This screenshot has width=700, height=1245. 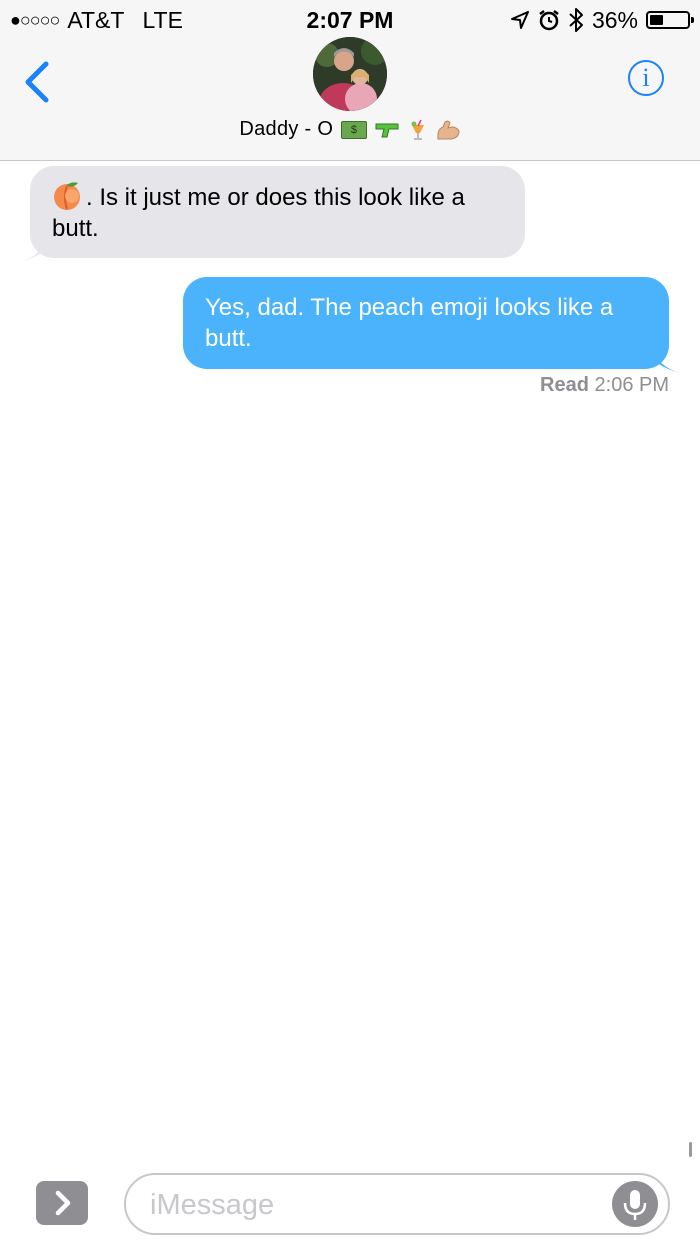 I want to click on info-button: i, so click(x=646, y=78).